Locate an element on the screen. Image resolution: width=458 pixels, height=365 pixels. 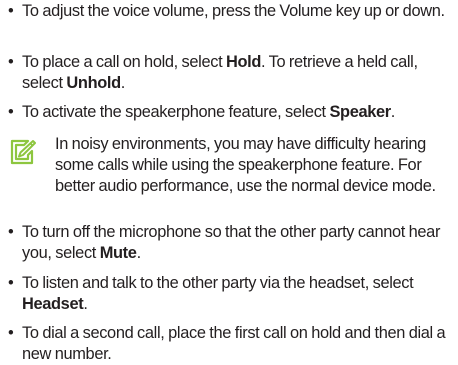
unhold-label: Unhold is located at coordinates (93, 83).